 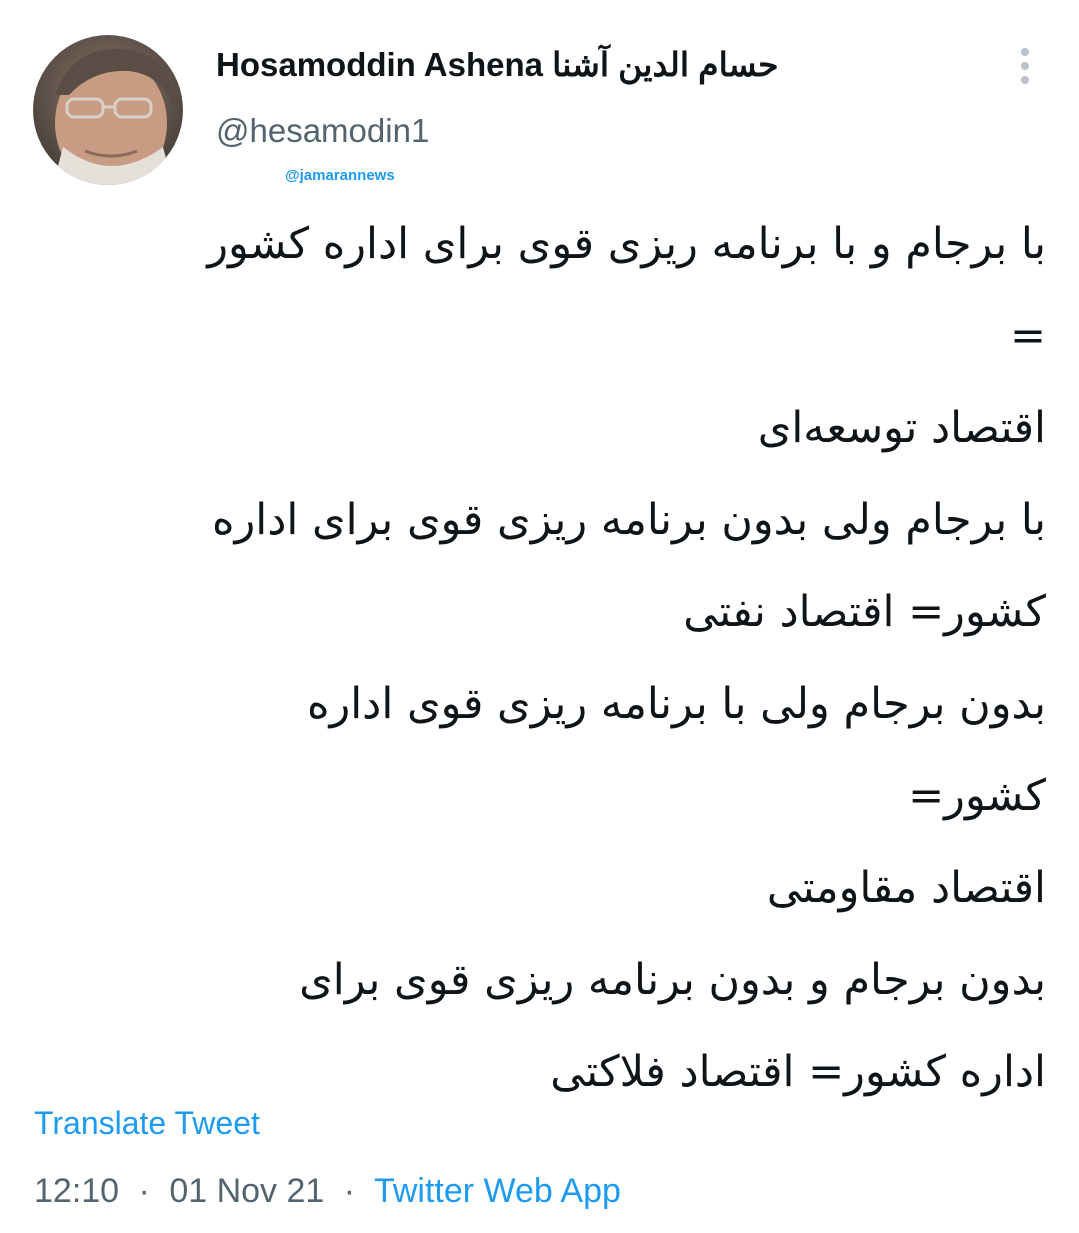 I want to click on watermark: @jamarannews, so click(x=340, y=175).